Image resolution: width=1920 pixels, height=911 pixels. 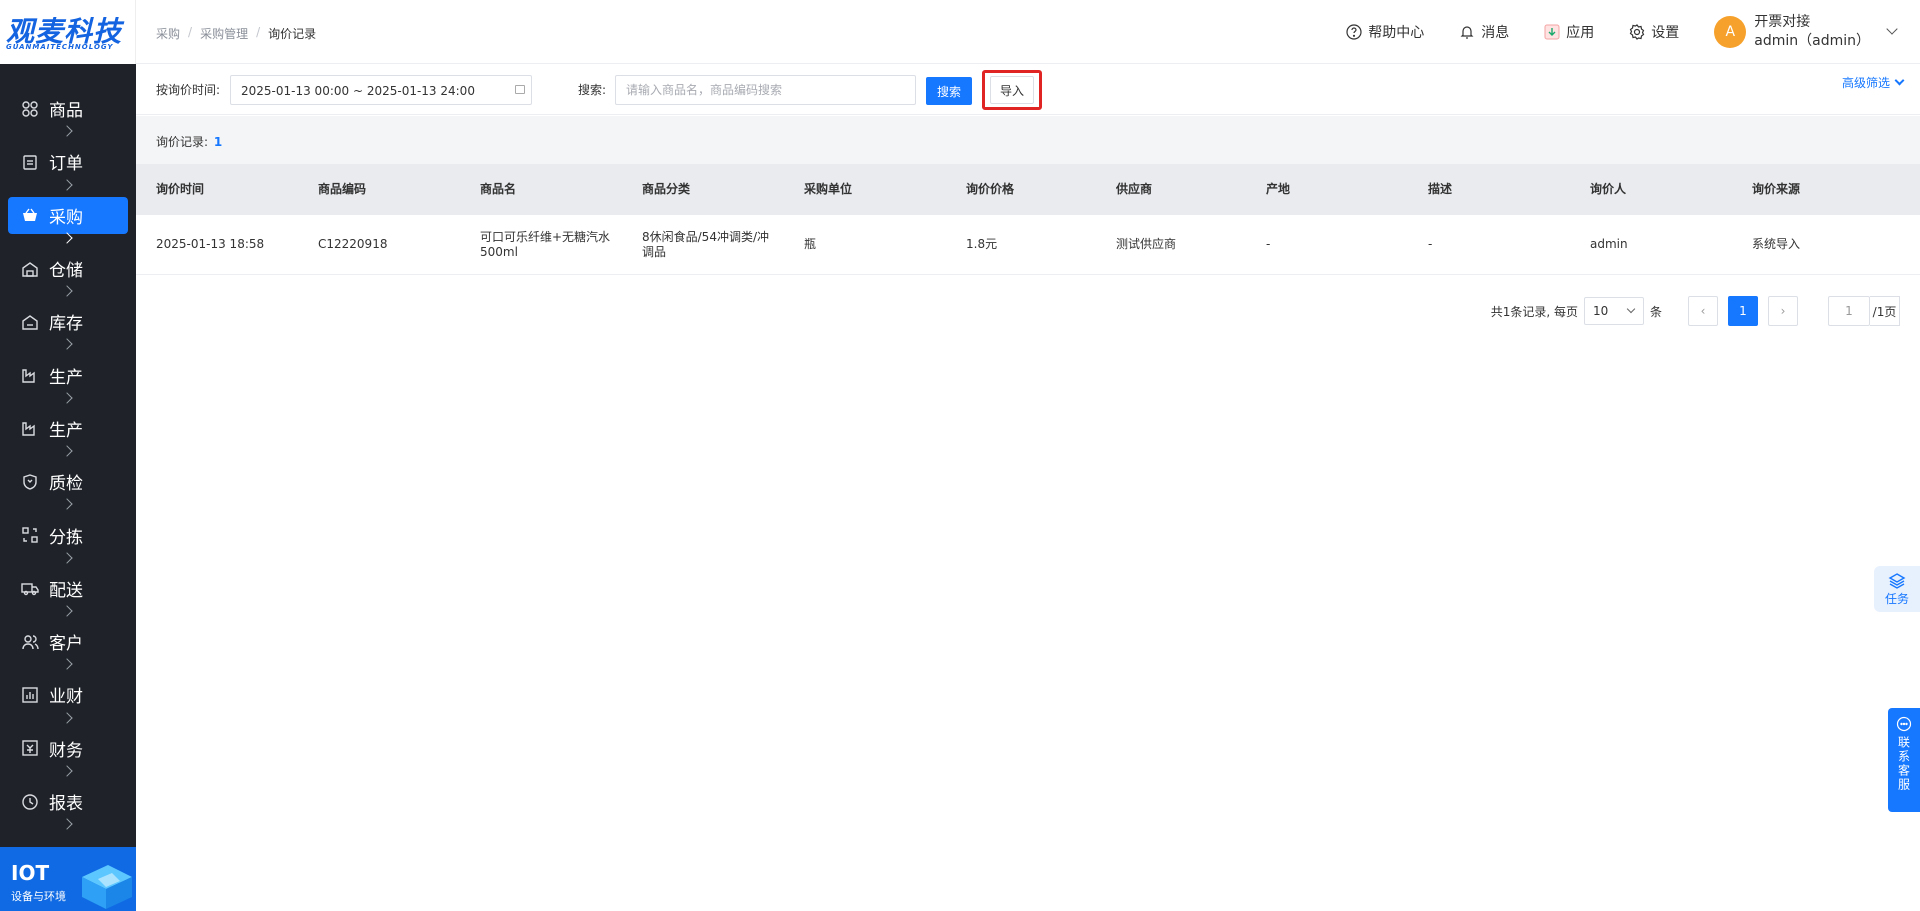 I want to click on search-input, so click(x=765, y=90).